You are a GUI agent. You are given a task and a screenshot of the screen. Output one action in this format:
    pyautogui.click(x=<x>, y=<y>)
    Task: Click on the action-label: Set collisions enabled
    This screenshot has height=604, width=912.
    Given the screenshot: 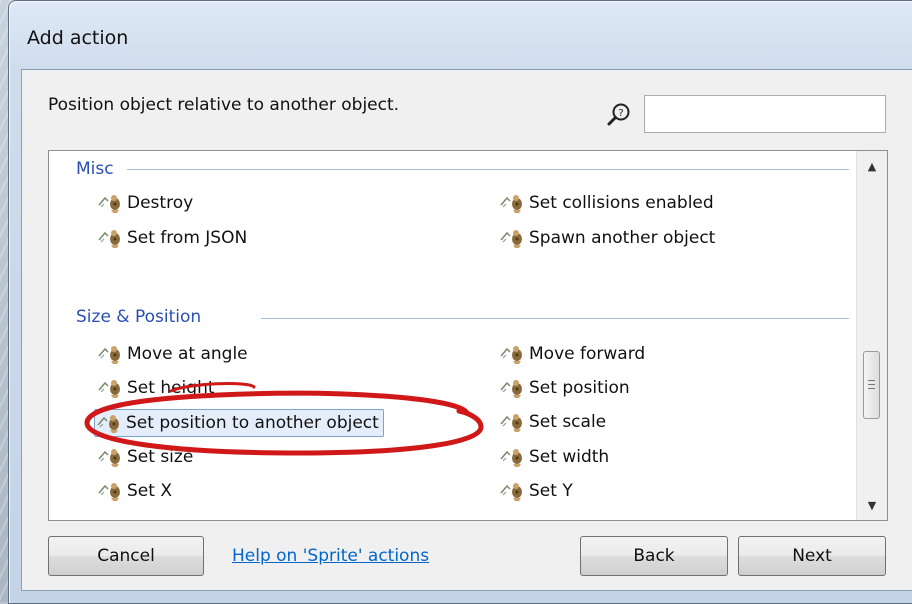 What is the action you would take?
    pyautogui.click(x=621, y=203)
    